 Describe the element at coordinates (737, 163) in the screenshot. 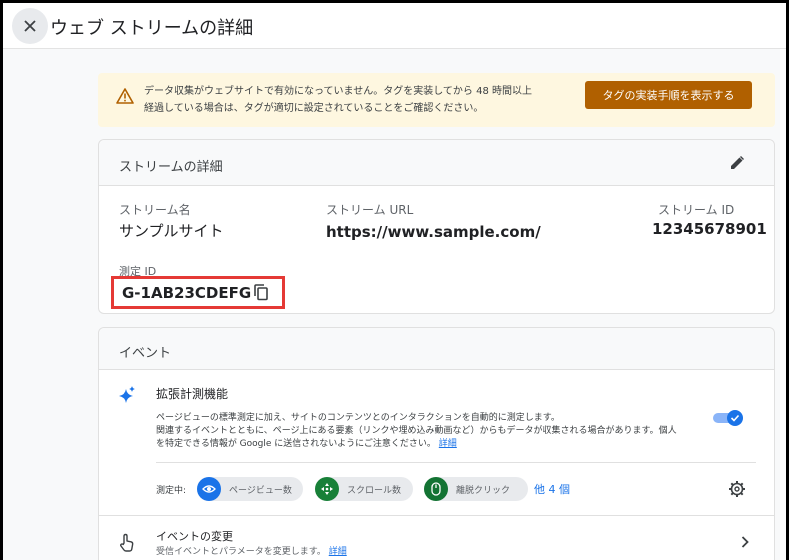

I see `edit-icon` at that location.